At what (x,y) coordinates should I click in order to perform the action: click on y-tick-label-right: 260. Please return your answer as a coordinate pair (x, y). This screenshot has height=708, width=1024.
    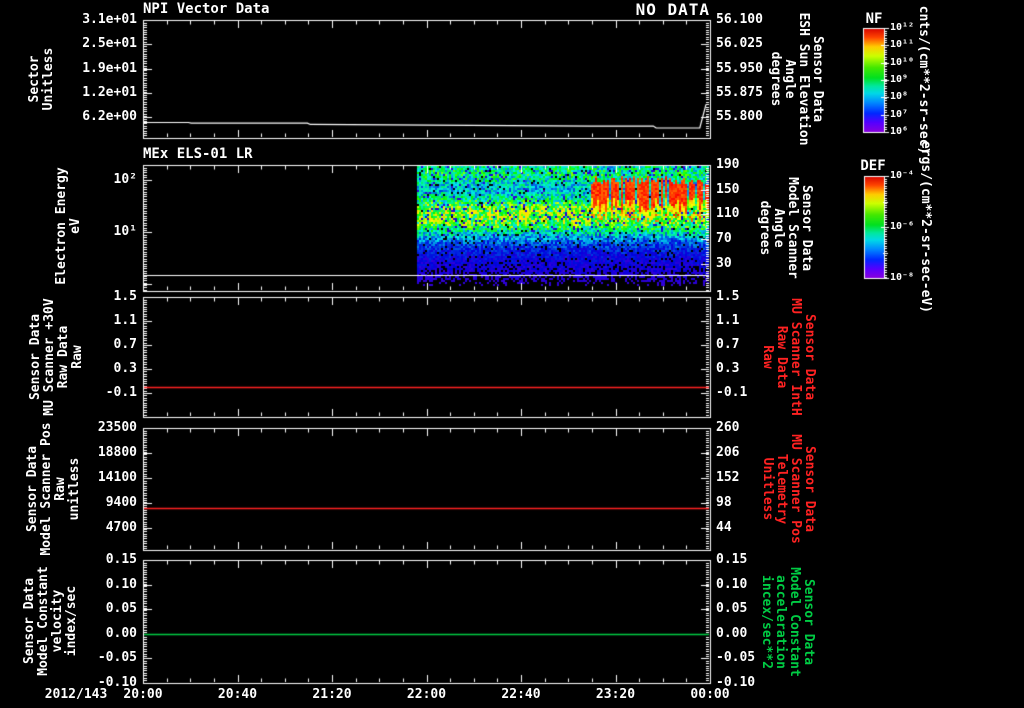
    Looking at the image, I should click on (728, 427).